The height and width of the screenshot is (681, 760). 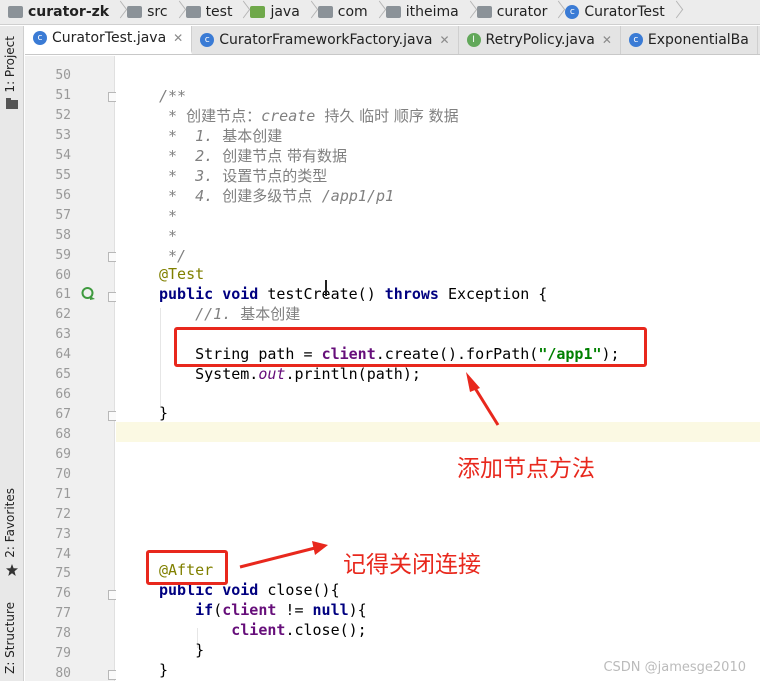 I want to click on line-number: 54, so click(x=63, y=155).